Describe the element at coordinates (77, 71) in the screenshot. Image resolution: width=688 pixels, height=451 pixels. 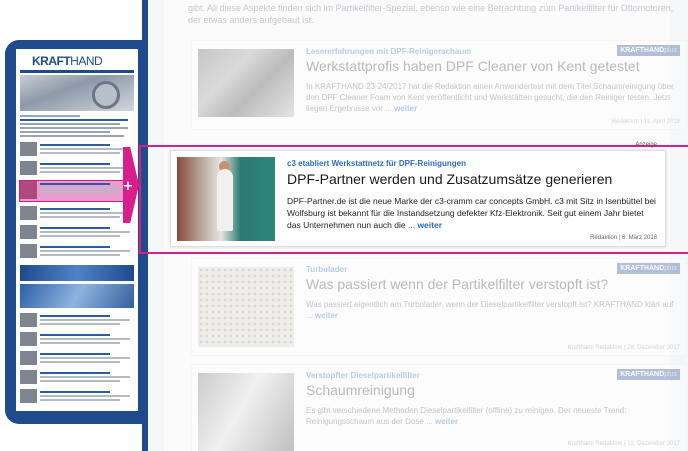
I see `mobile-nav-bar` at that location.